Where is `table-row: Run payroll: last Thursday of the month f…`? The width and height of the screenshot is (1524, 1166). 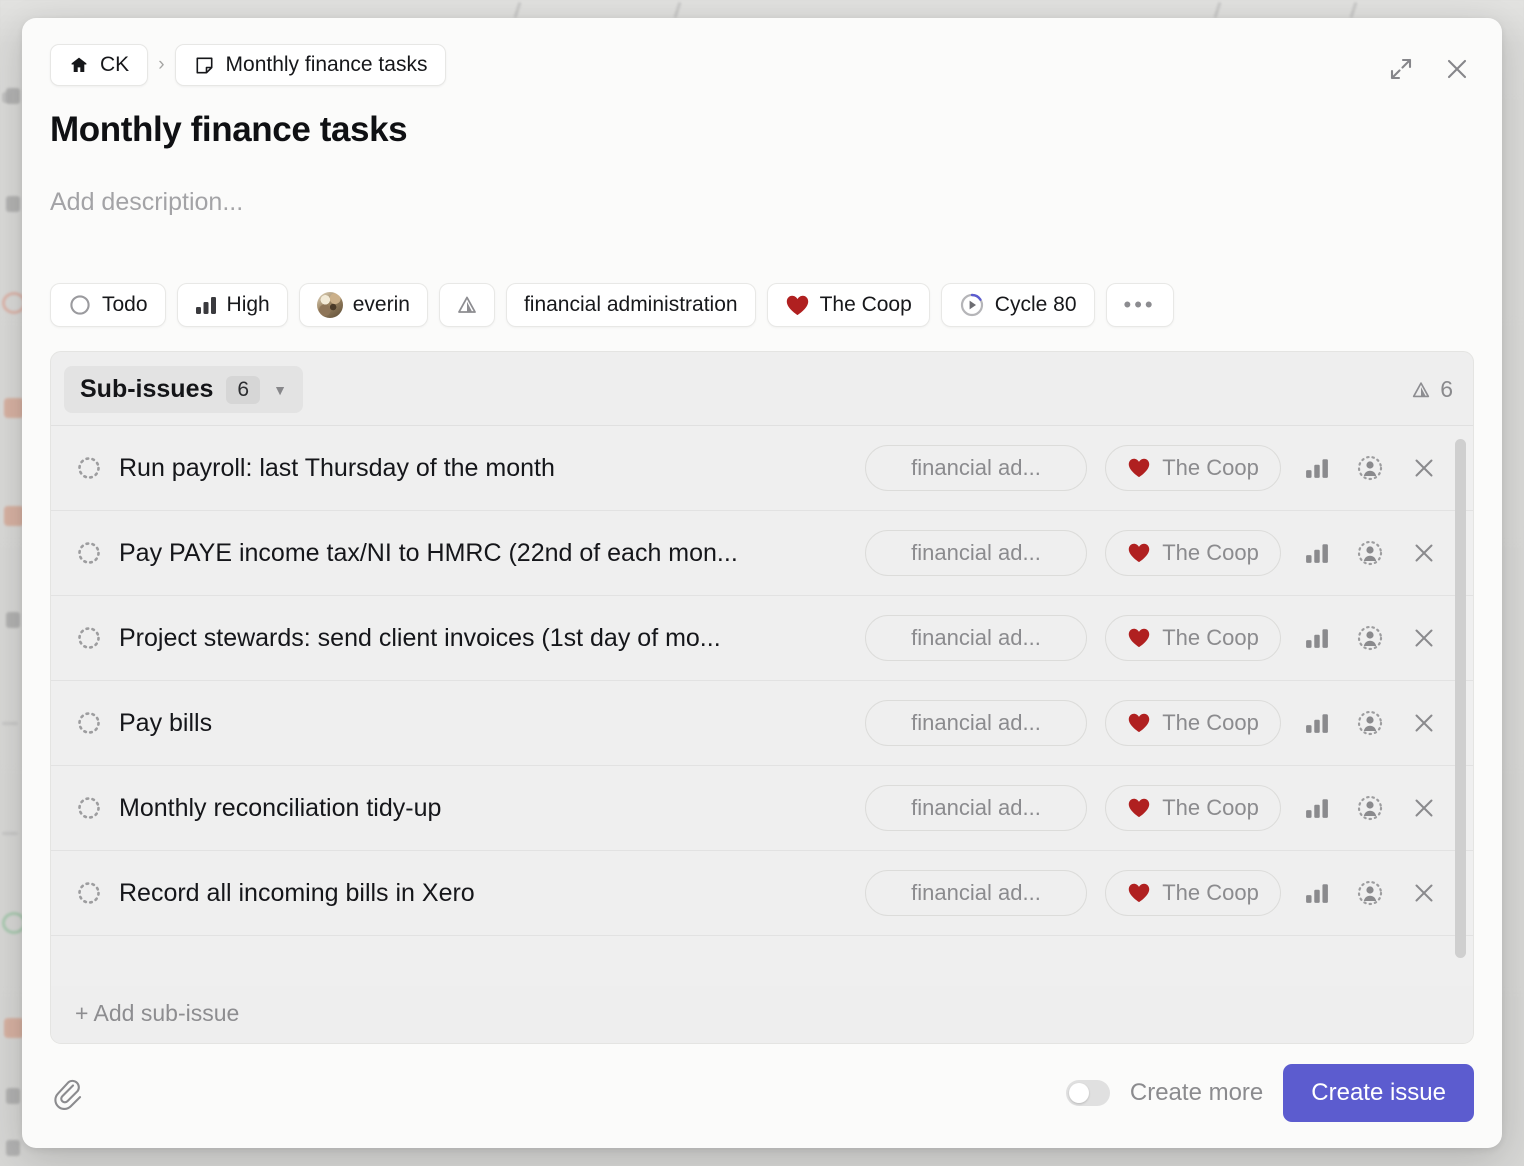
table-row: Run payroll: last Thursday of the month f… is located at coordinates (762, 468).